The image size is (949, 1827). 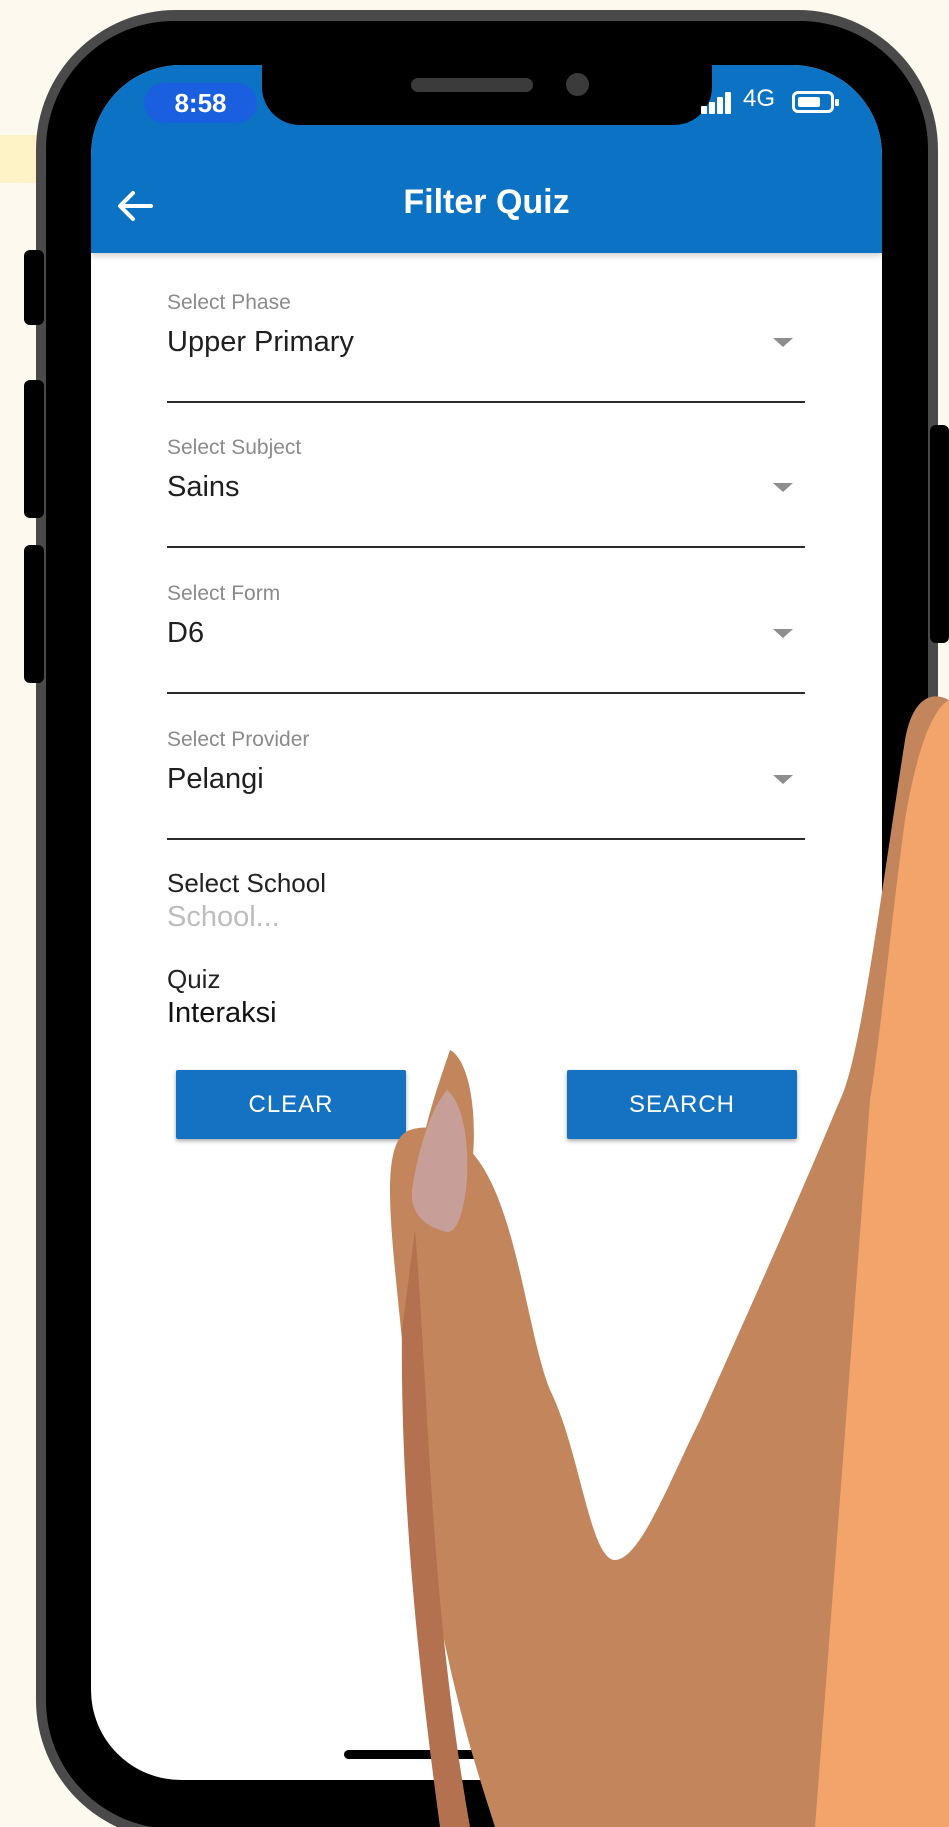 I want to click on phone-power-button, so click(x=939, y=534).